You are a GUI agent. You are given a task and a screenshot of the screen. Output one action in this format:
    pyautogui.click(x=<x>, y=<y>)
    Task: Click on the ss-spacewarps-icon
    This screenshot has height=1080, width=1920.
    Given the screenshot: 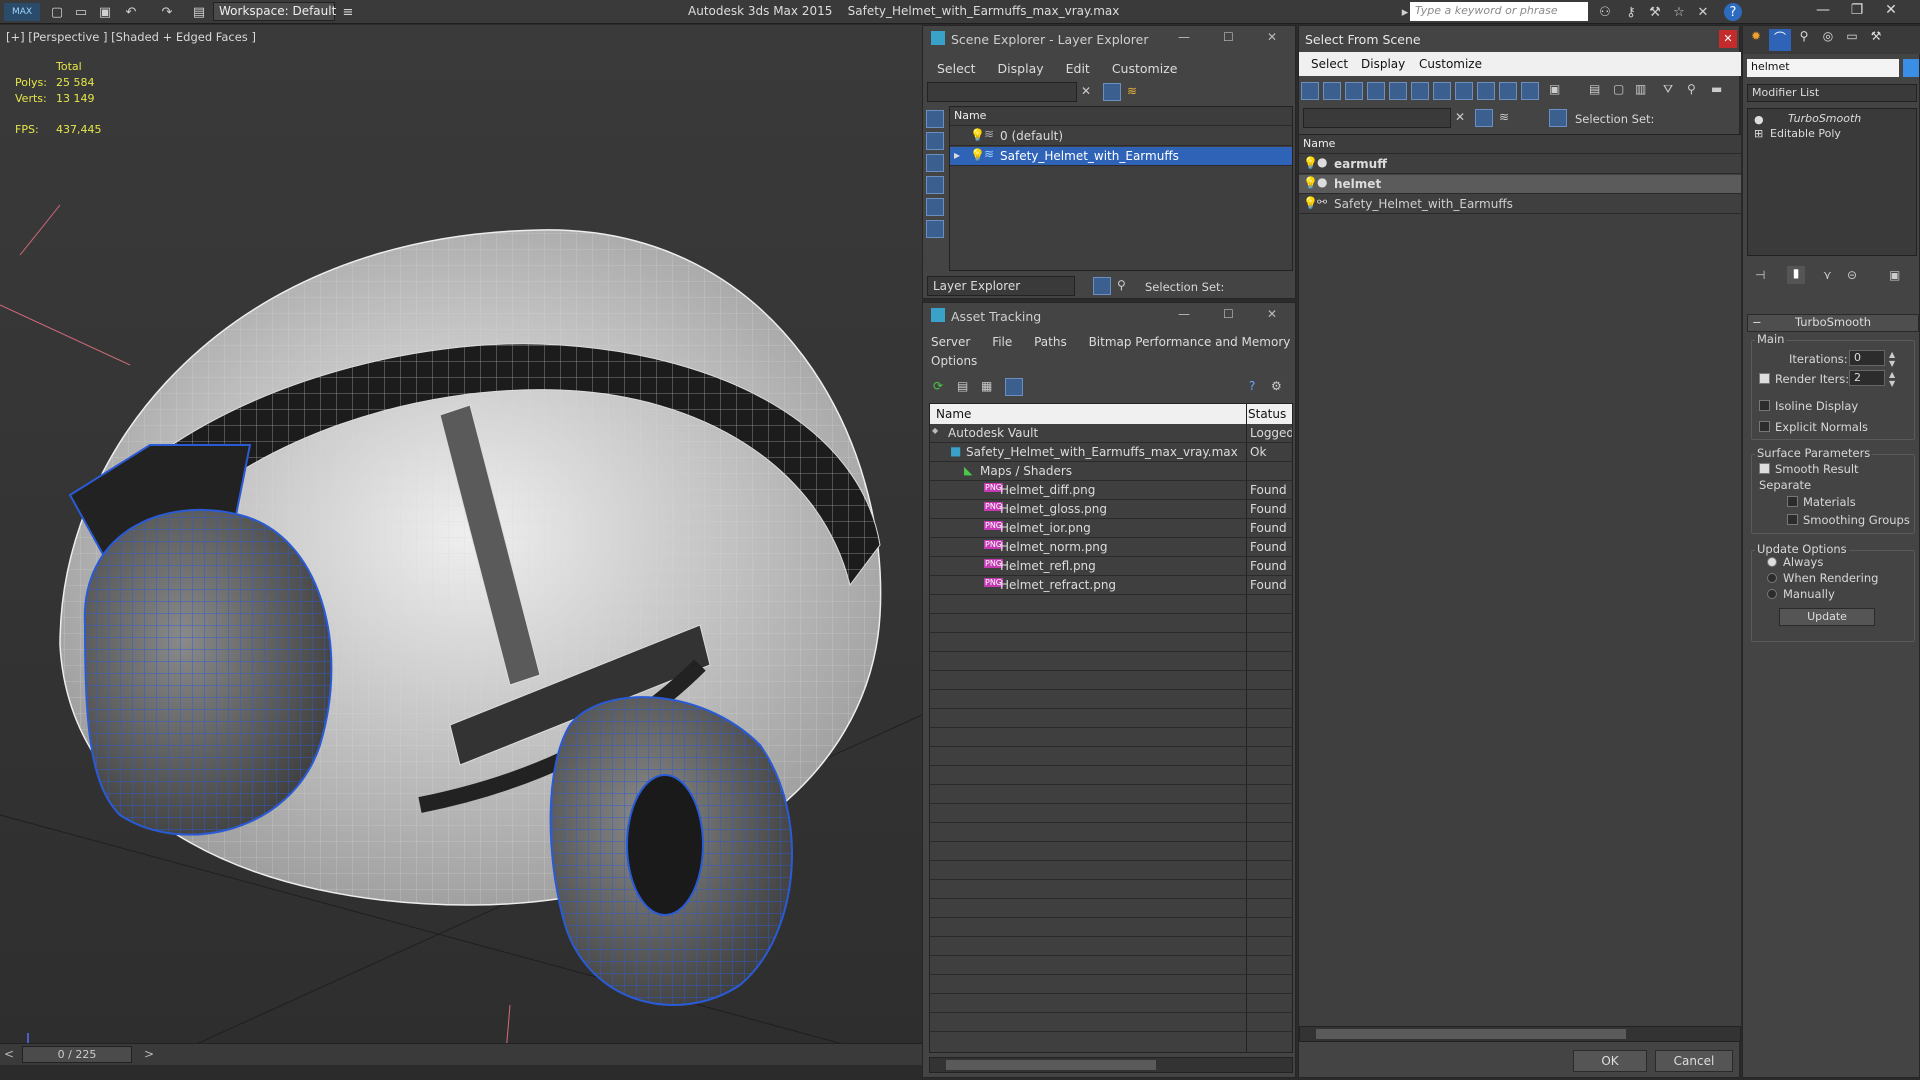 What is the action you would take?
    pyautogui.click(x=1442, y=91)
    